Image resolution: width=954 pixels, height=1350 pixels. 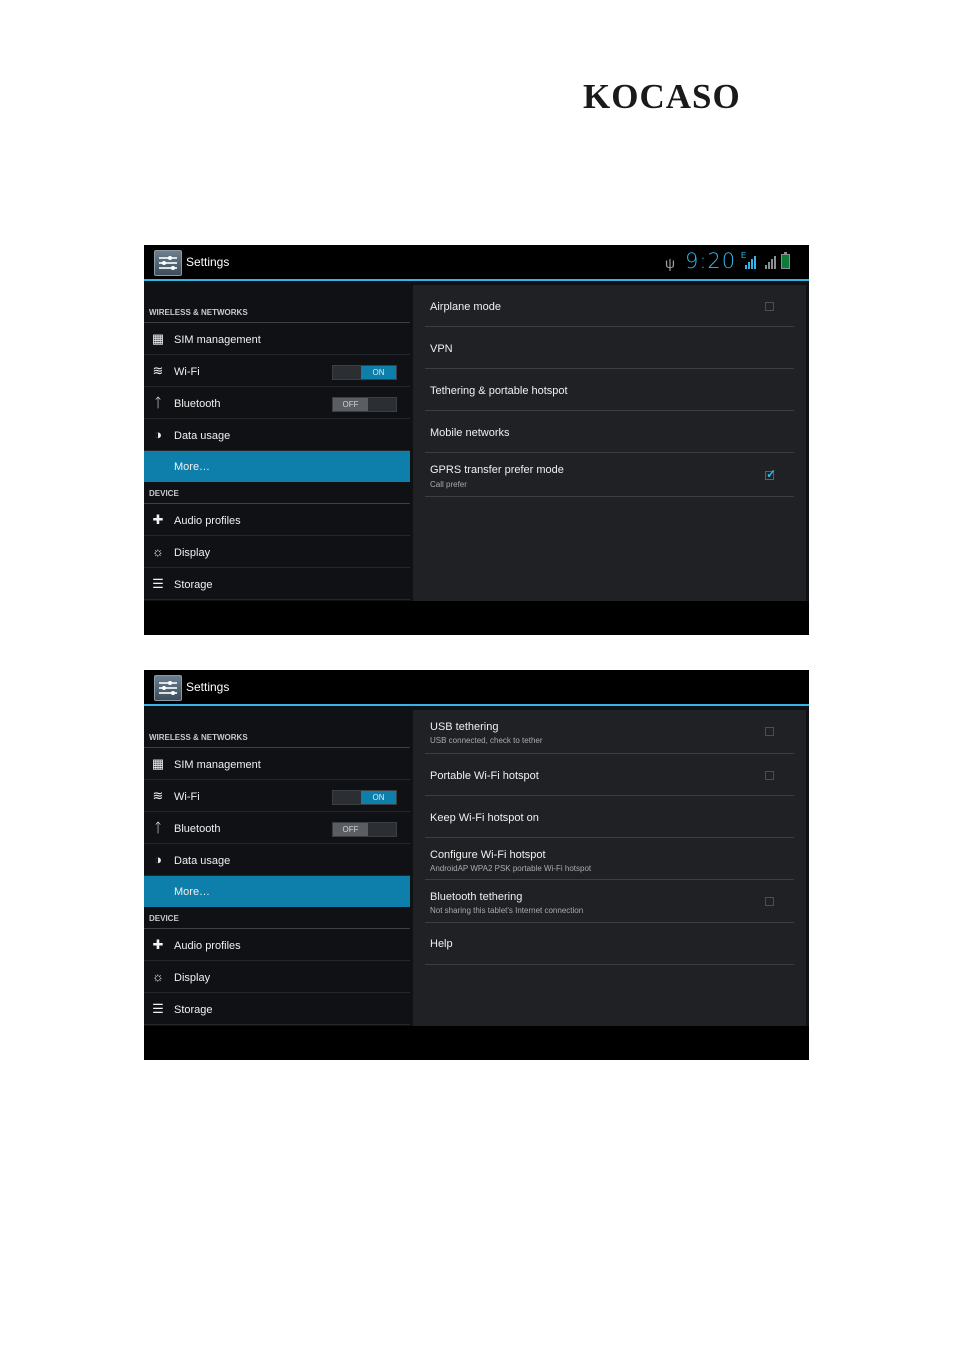 I want to click on setting-keep-hotspot-on: Keep Wi-Fi hotspot on, so click(x=609, y=817).